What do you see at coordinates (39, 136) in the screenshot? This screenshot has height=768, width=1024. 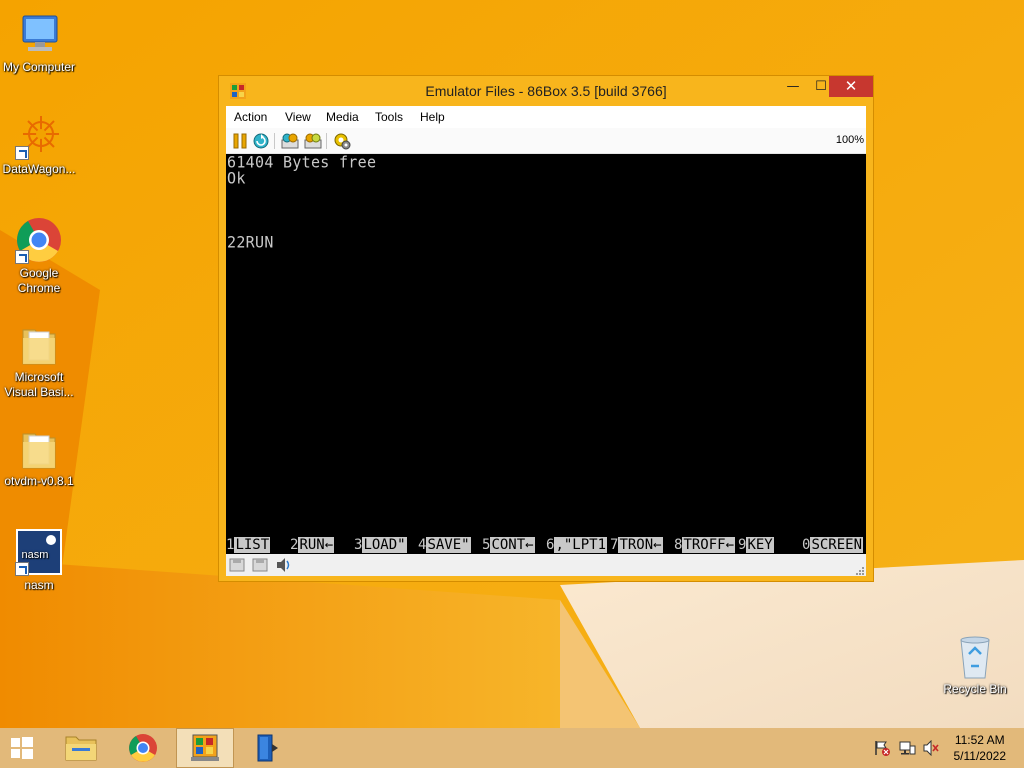 I see `datawagon-icon` at bounding box center [39, 136].